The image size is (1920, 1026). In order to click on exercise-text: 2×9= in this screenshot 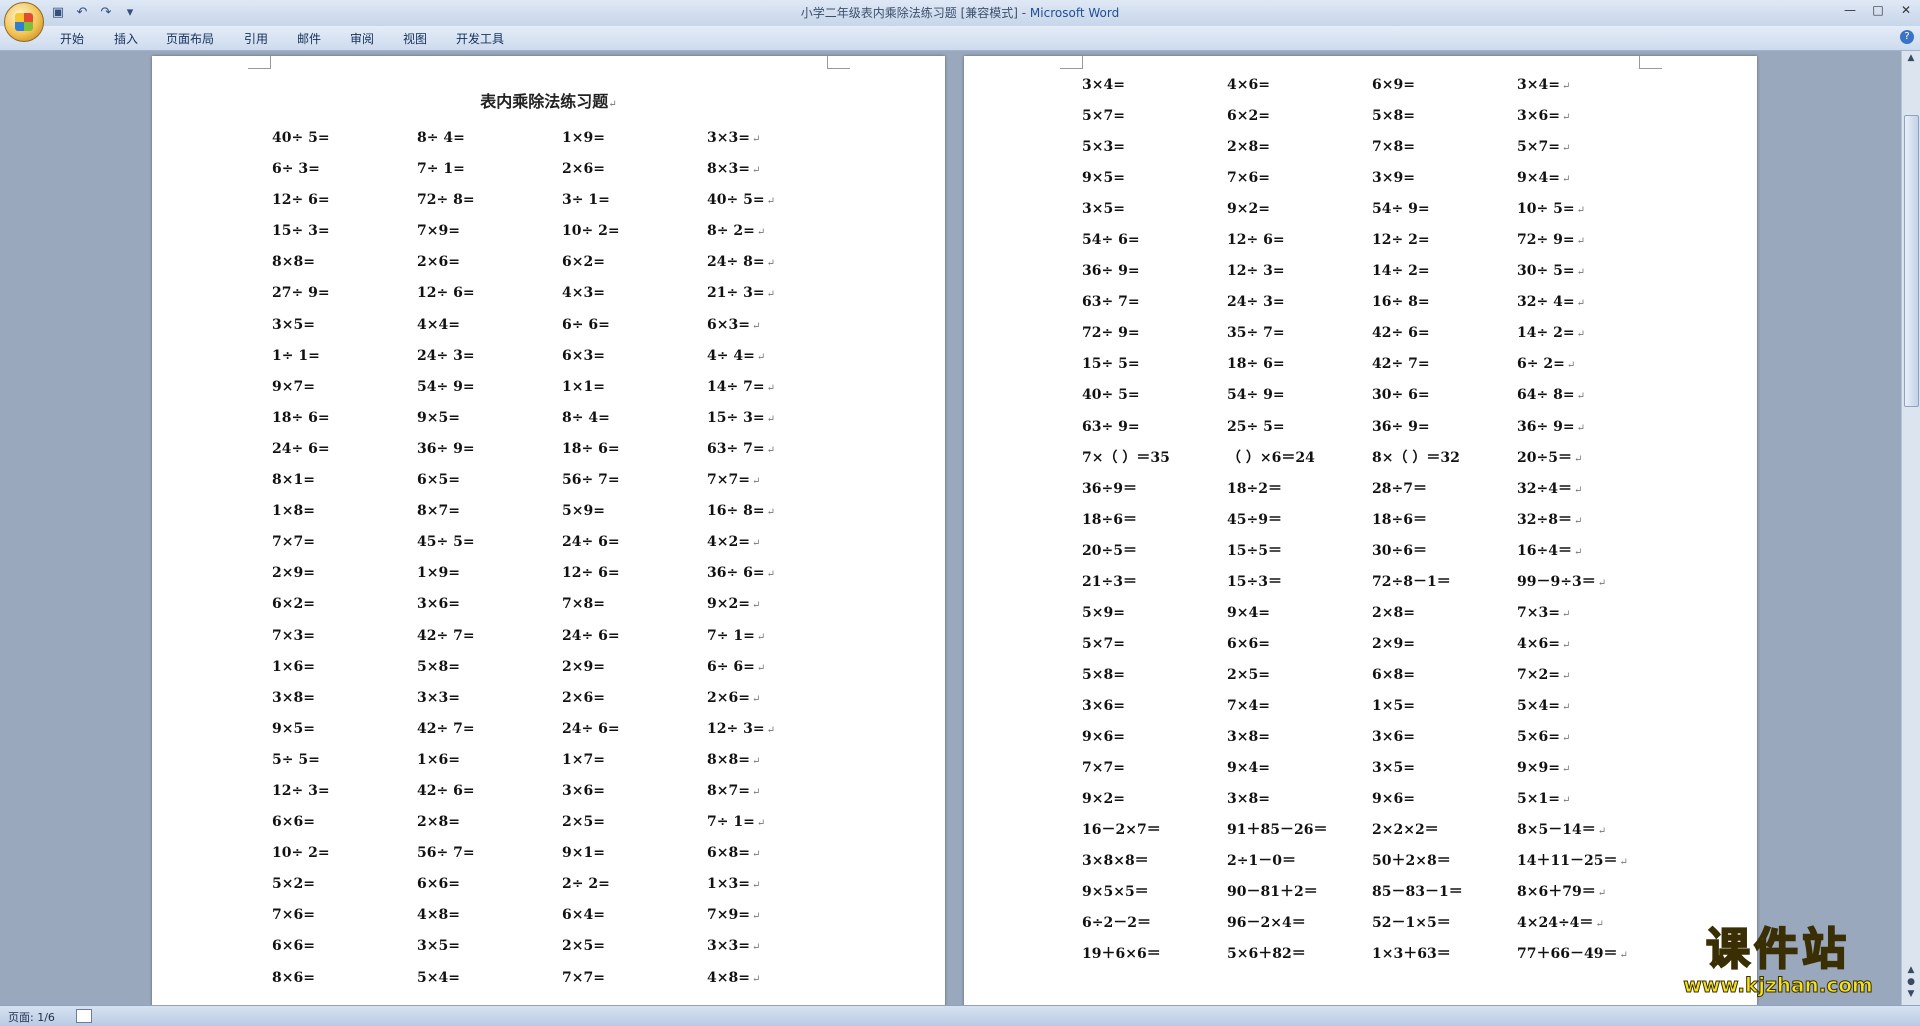, I will do `click(583, 666)`.